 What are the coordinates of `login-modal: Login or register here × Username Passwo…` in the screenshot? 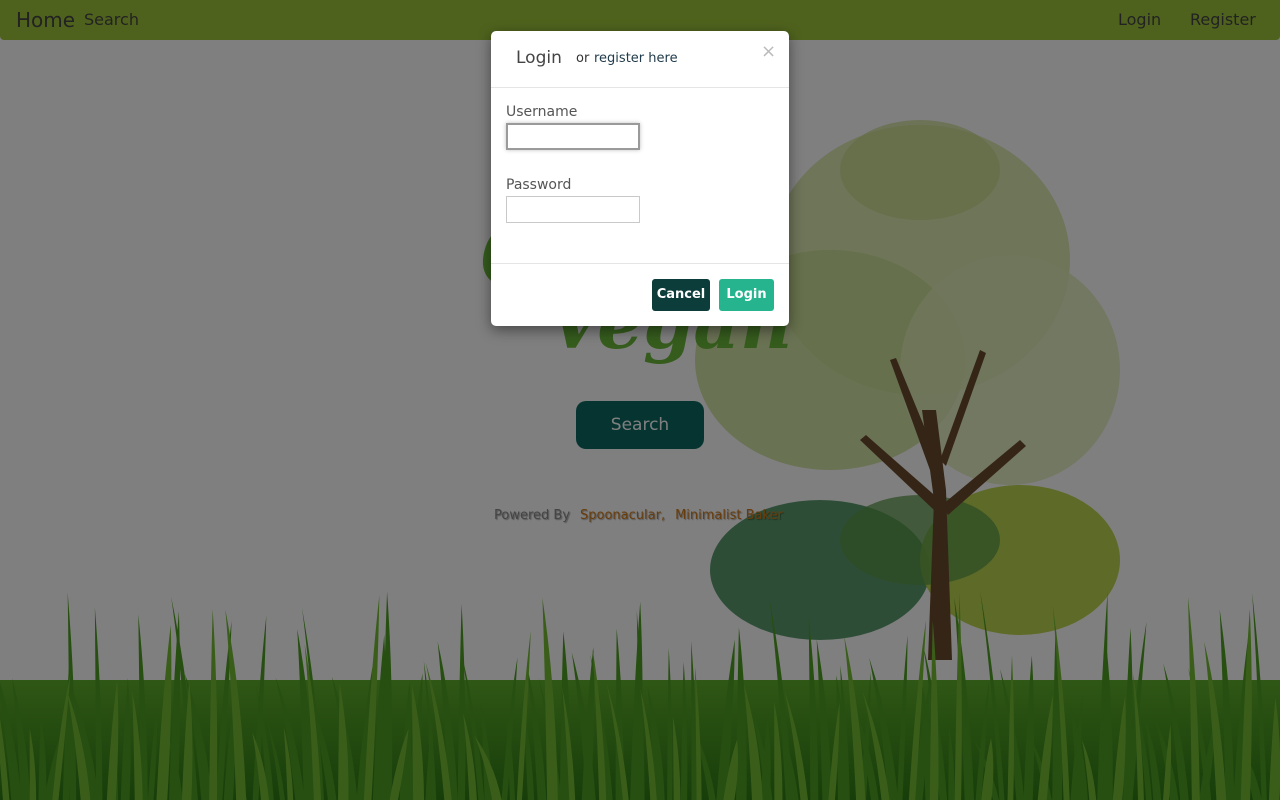 It's located at (640, 178).